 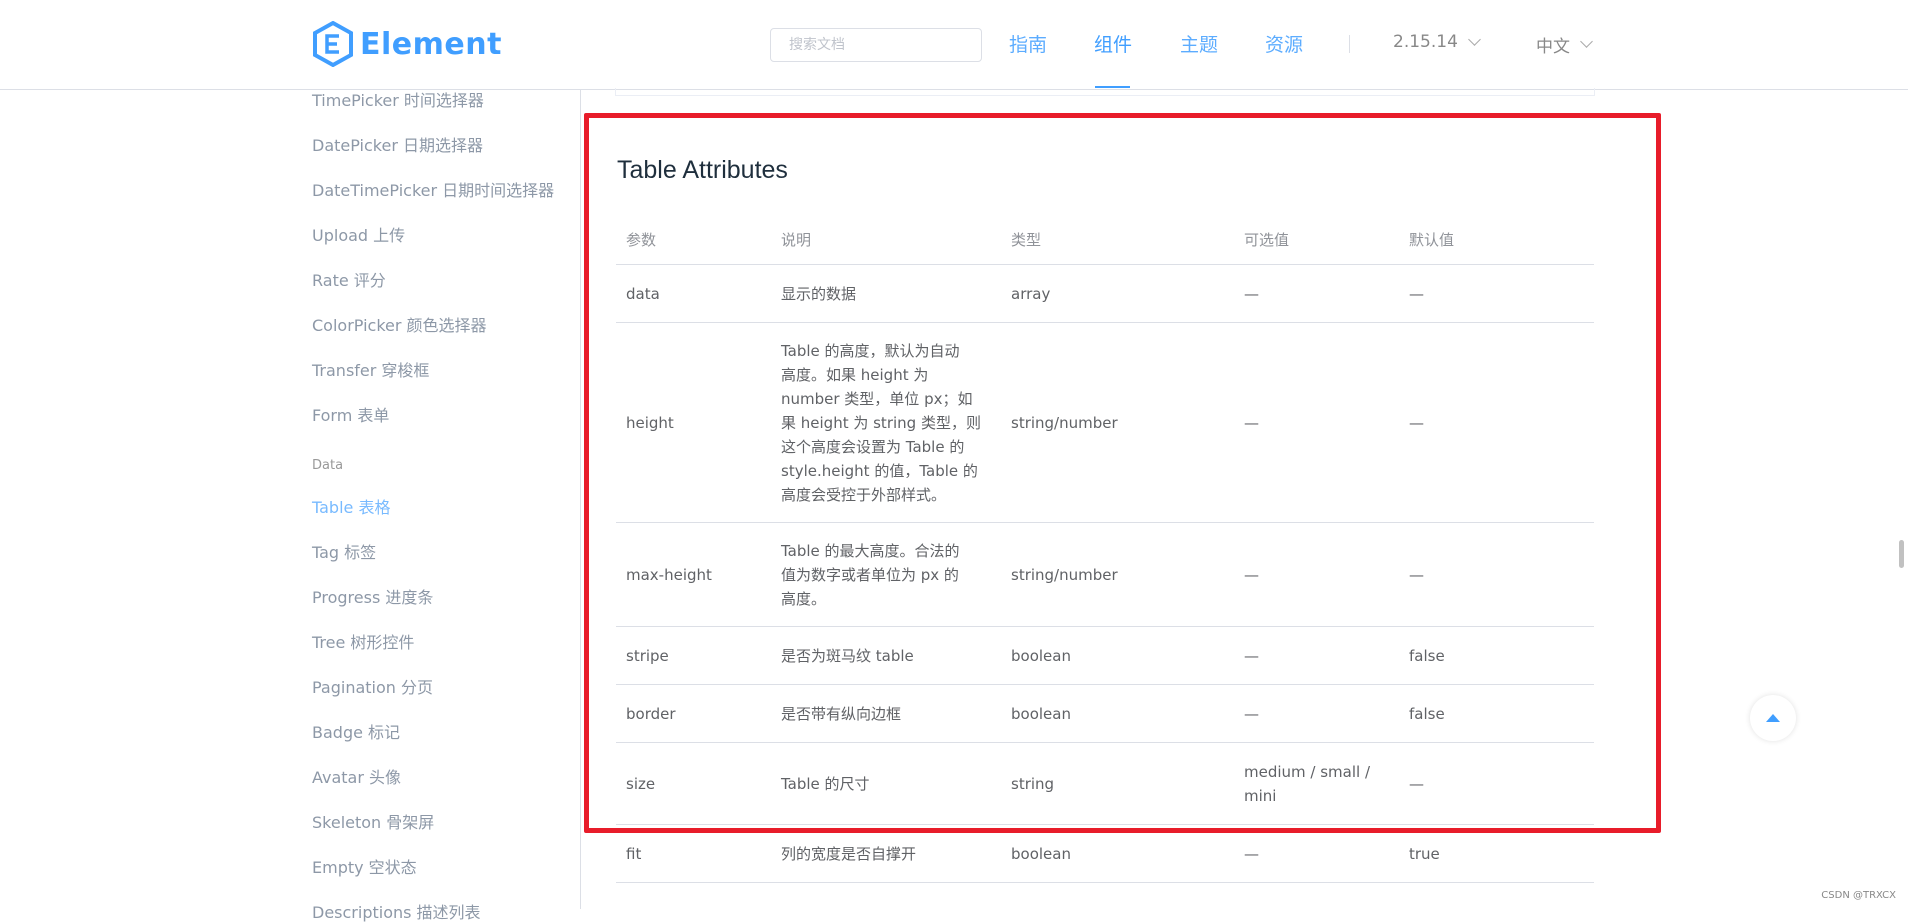 I want to click on sidebar-item: TimePicker 时间选择器, so click(x=398, y=99).